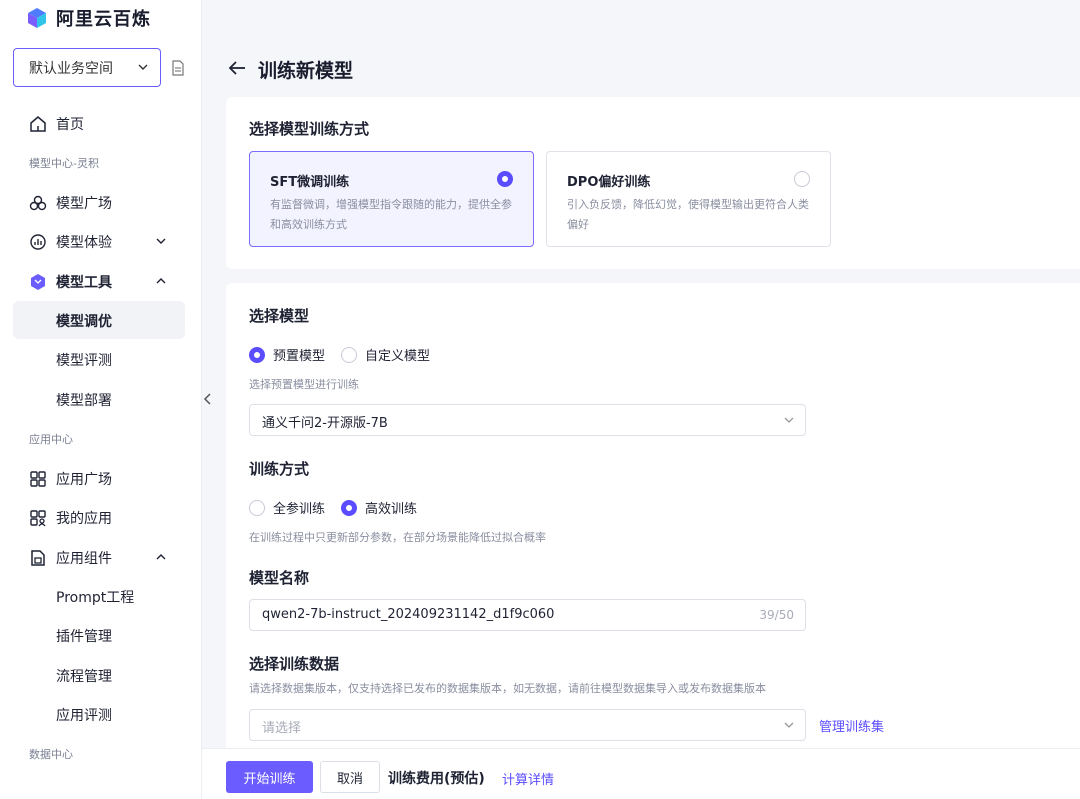  I want to click on option-title: SFT微调训练, so click(310, 182).